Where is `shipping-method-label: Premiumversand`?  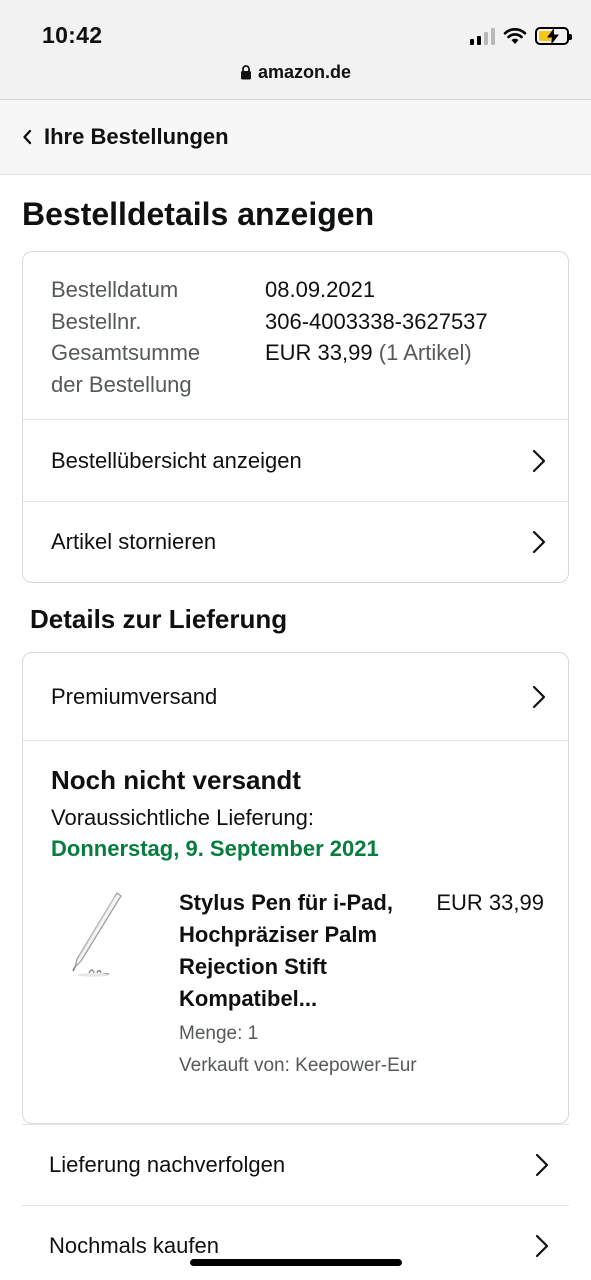 shipping-method-label: Premiumversand is located at coordinates (134, 696).